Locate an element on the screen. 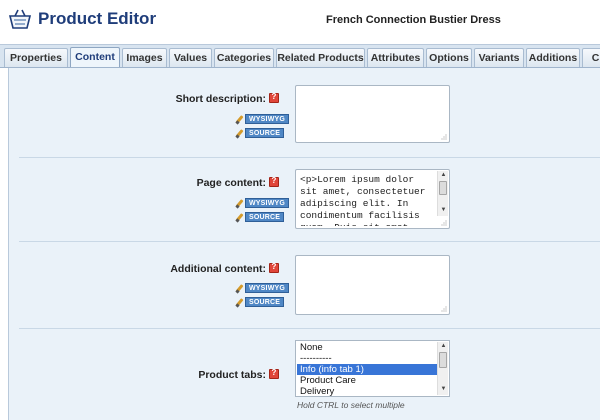 This screenshot has width=600, height=420. tab-options: Options is located at coordinates (449, 57).